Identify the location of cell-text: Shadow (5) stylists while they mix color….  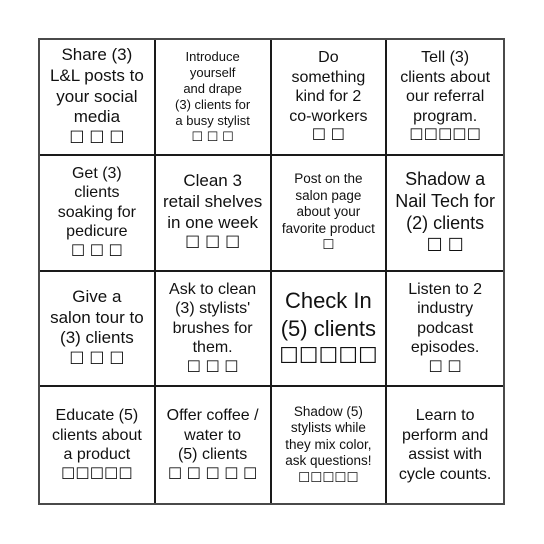
(328, 436).